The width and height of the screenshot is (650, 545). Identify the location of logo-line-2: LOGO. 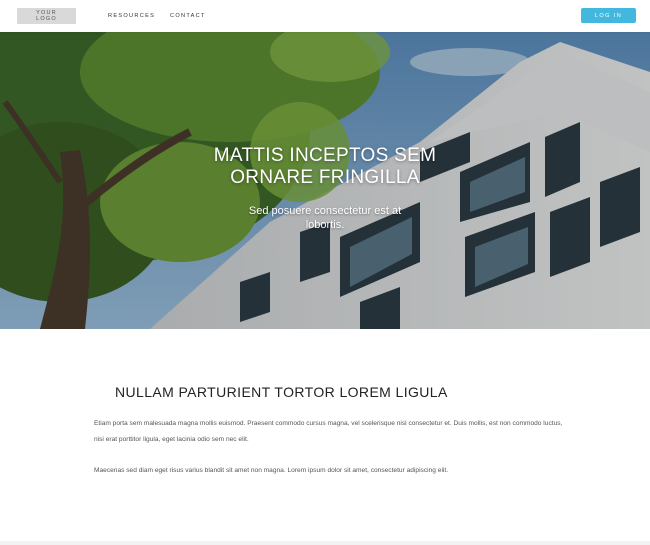
(46, 19).